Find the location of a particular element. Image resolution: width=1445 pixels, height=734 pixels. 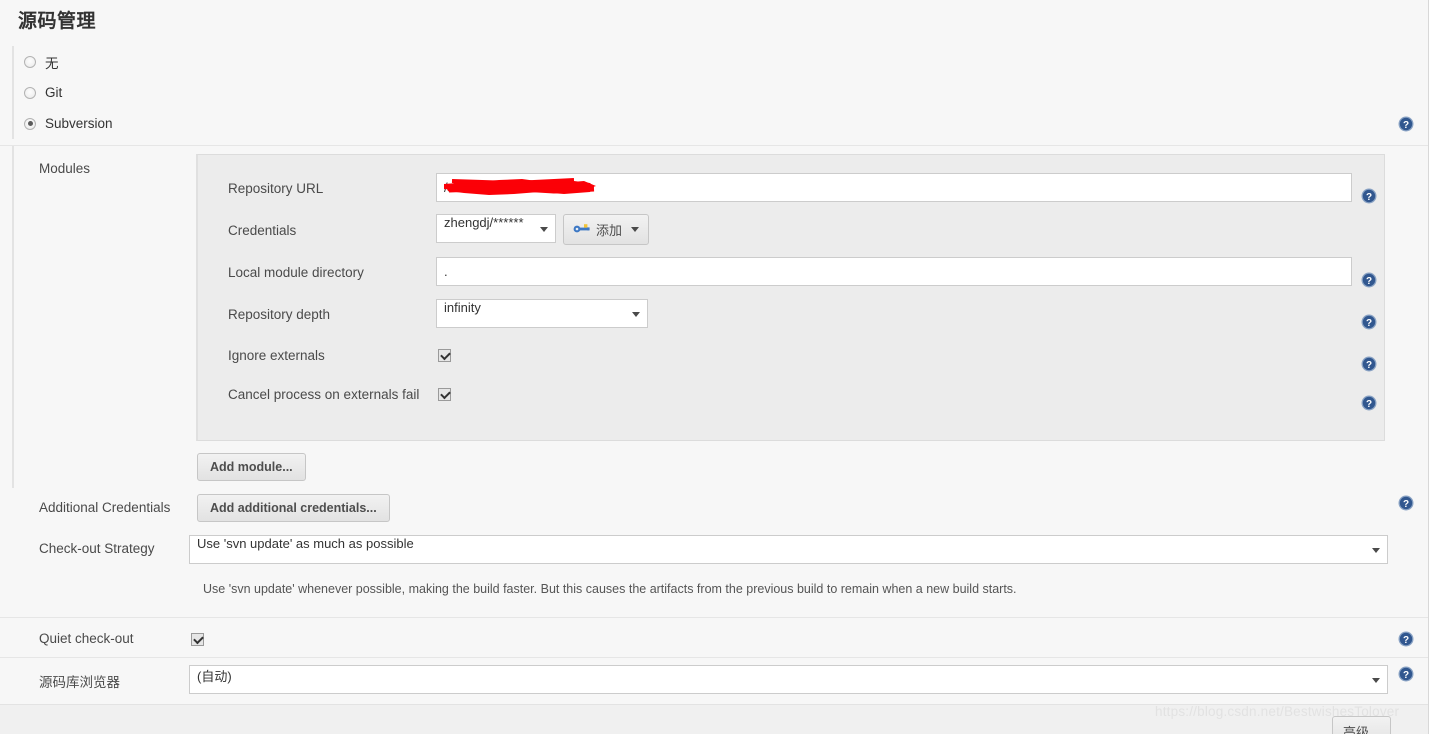

chevron-down-icon-add-credentials is located at coordinates (635, 229).